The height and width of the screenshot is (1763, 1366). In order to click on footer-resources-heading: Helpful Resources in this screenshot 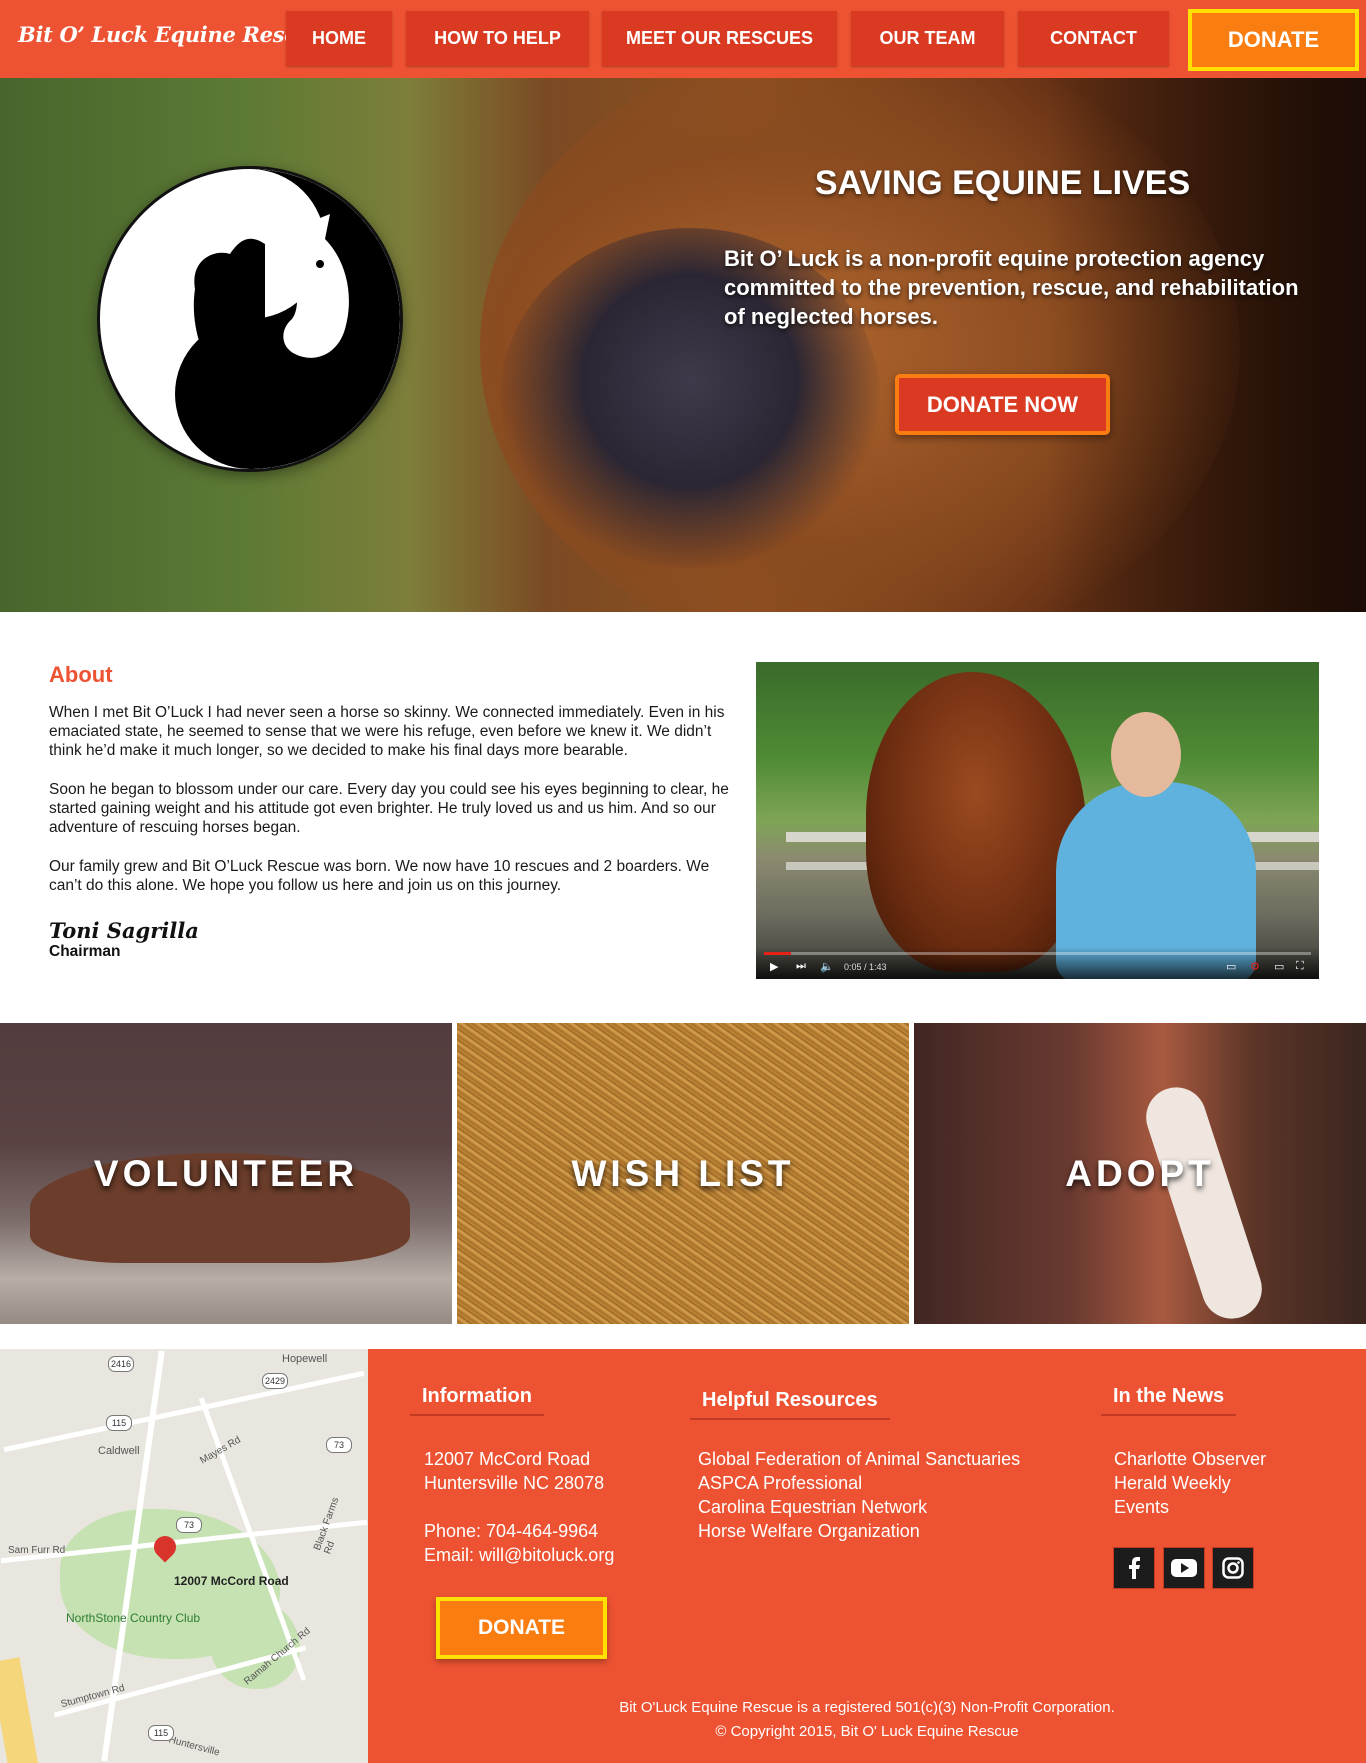, I will do `click(790, 1404)`.